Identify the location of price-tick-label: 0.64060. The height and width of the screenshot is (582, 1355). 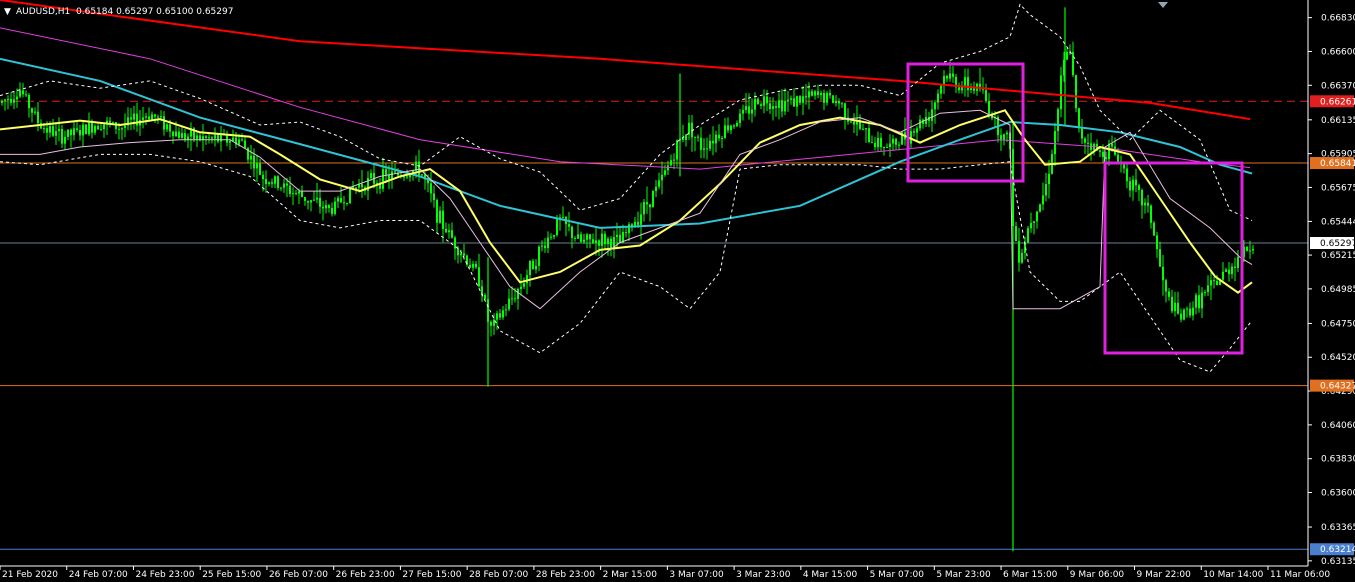
(1338, 426).